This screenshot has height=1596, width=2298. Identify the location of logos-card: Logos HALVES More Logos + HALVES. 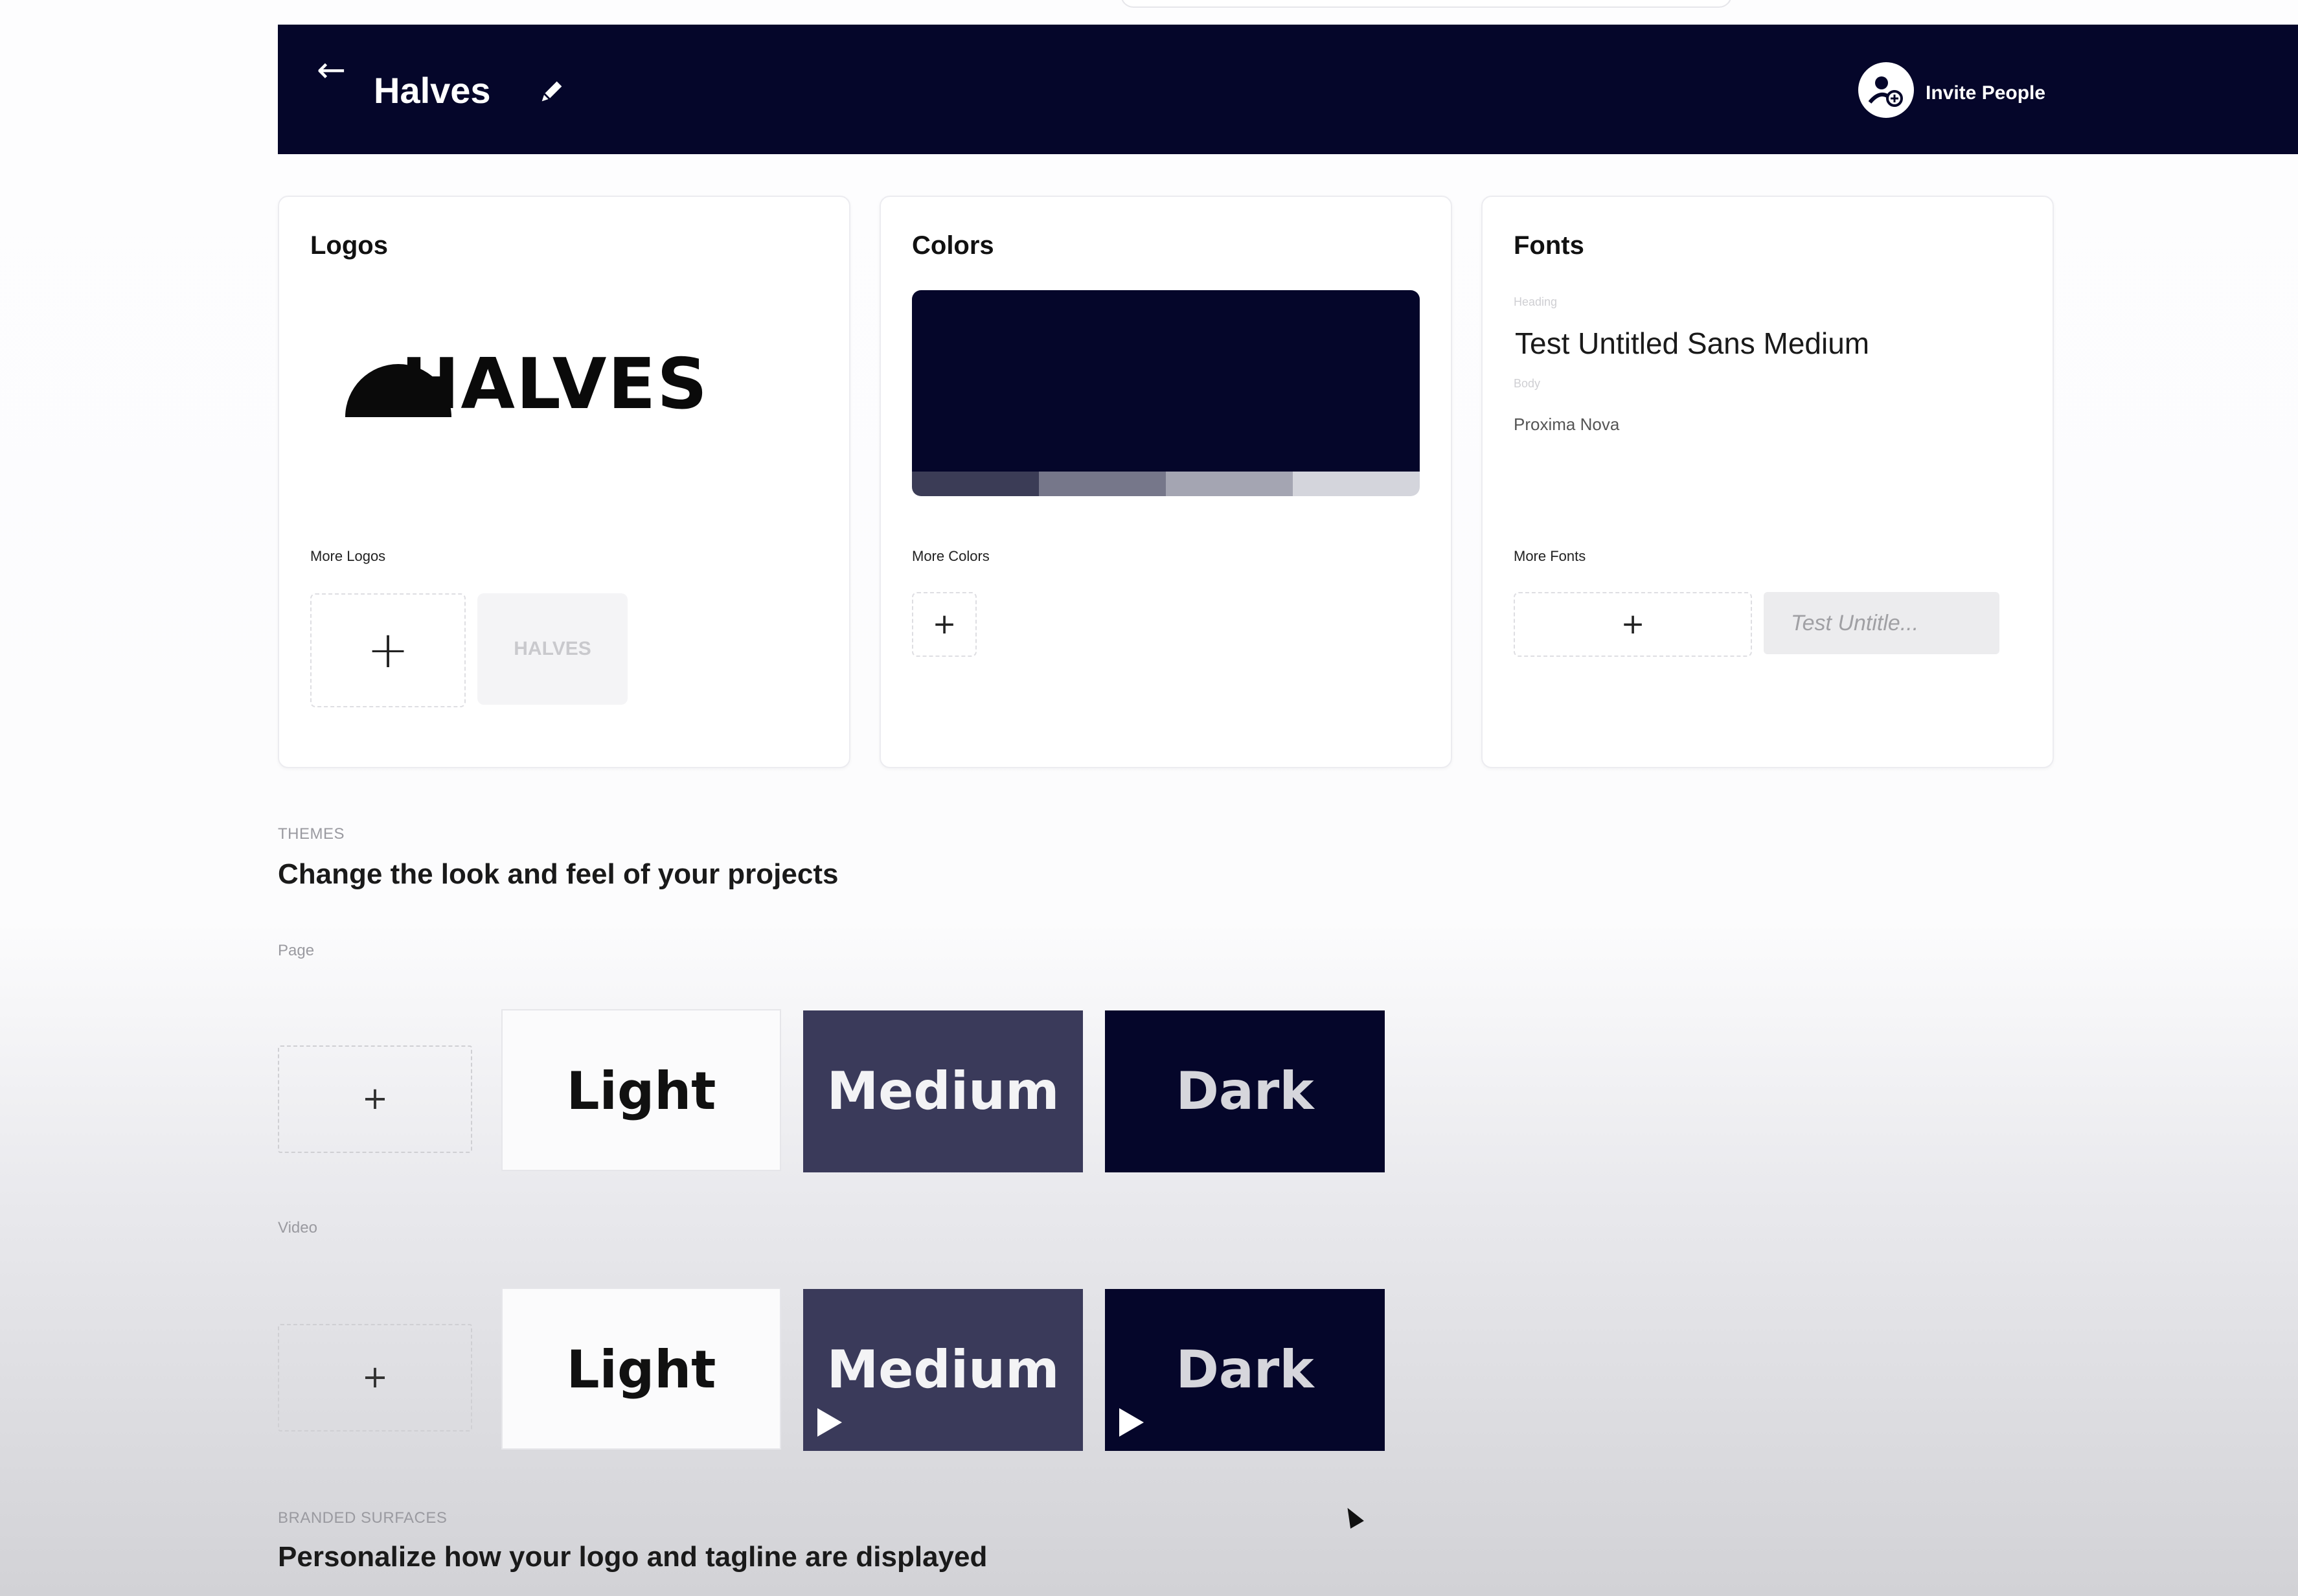
(564, 482).